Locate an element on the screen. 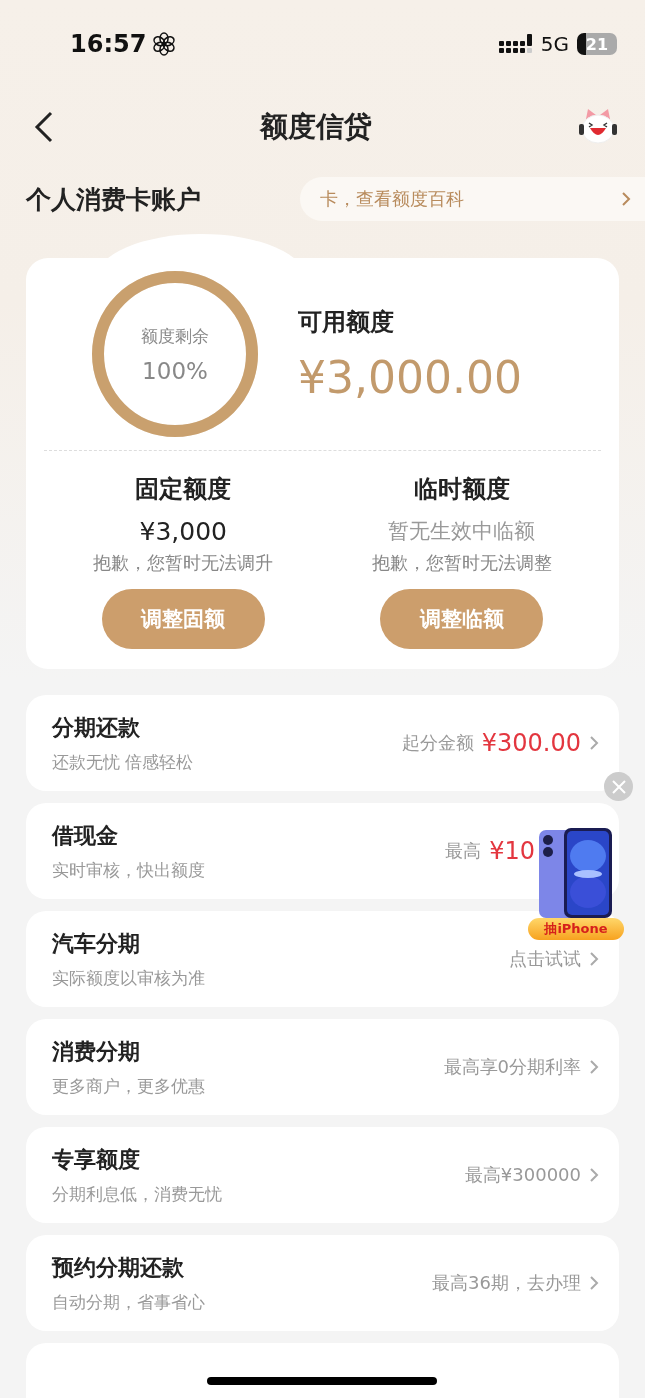 This screenshot has width=645, height=1398. limit-title: 固定额度 is located at coordinates (183, 489).